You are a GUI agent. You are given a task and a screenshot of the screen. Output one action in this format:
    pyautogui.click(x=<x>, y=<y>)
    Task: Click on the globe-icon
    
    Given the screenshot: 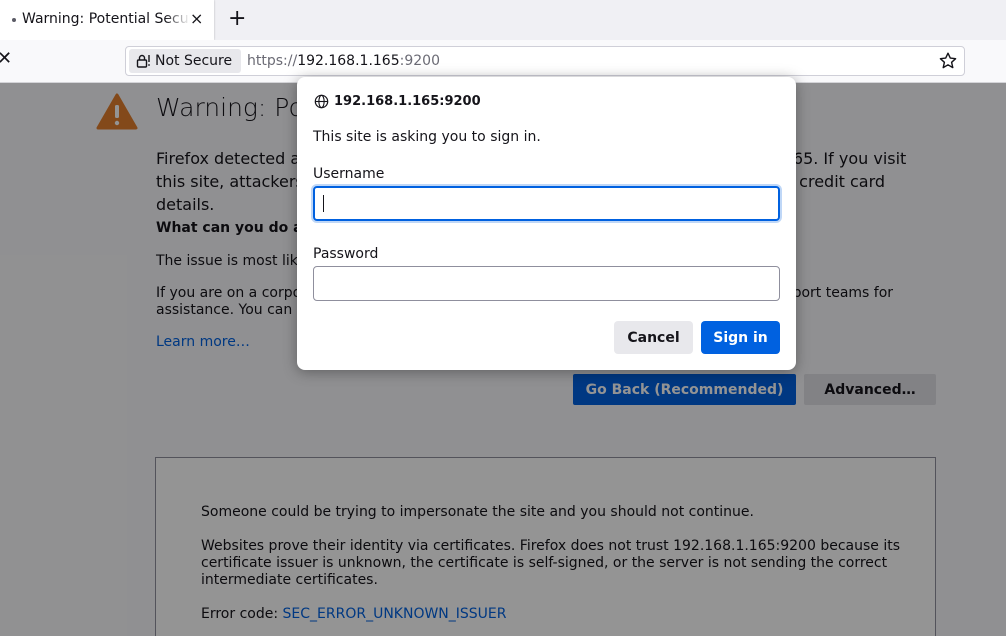 What is the action you would take?
    pyautogui.click(x=321, y=101)
    